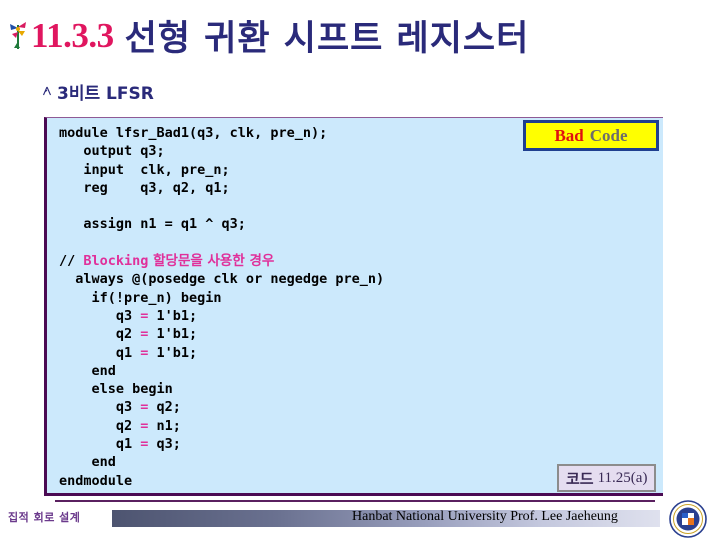 The height and width of the screenshot is (543, 720). What do you see at coordinates (580, 478) in the screenshot?
I see `caption-label: 코드` at bounding box center [580, 478].